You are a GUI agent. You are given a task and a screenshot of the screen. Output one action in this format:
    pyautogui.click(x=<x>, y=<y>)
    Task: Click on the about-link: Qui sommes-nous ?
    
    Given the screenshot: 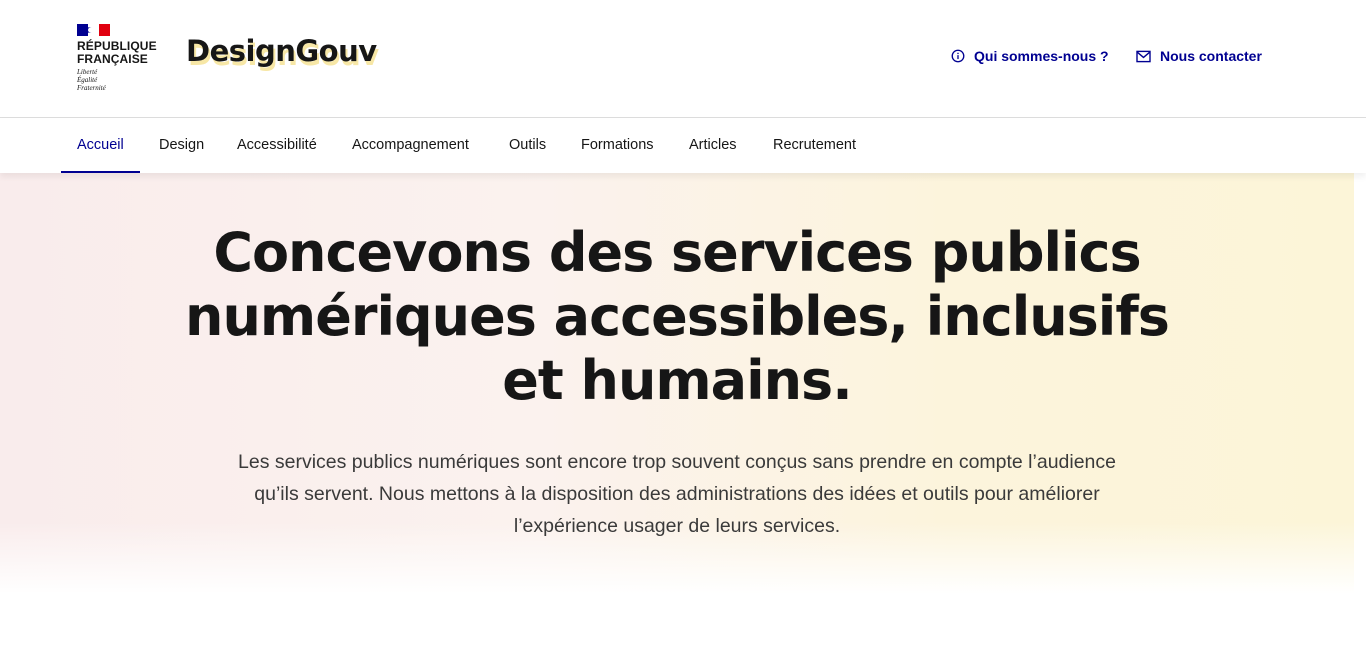 What is the action you would take?
    pyautogui.click(x=1030, y=56)
    